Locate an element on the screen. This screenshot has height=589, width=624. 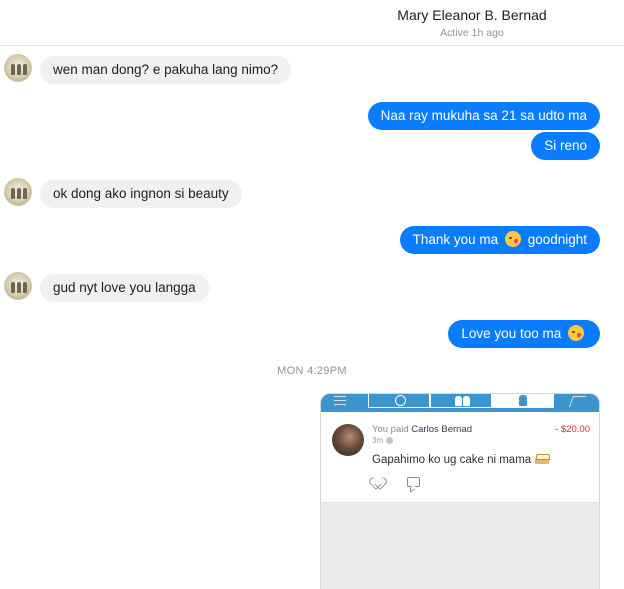
payment-time: 3m is located at coordinates (383, 440).